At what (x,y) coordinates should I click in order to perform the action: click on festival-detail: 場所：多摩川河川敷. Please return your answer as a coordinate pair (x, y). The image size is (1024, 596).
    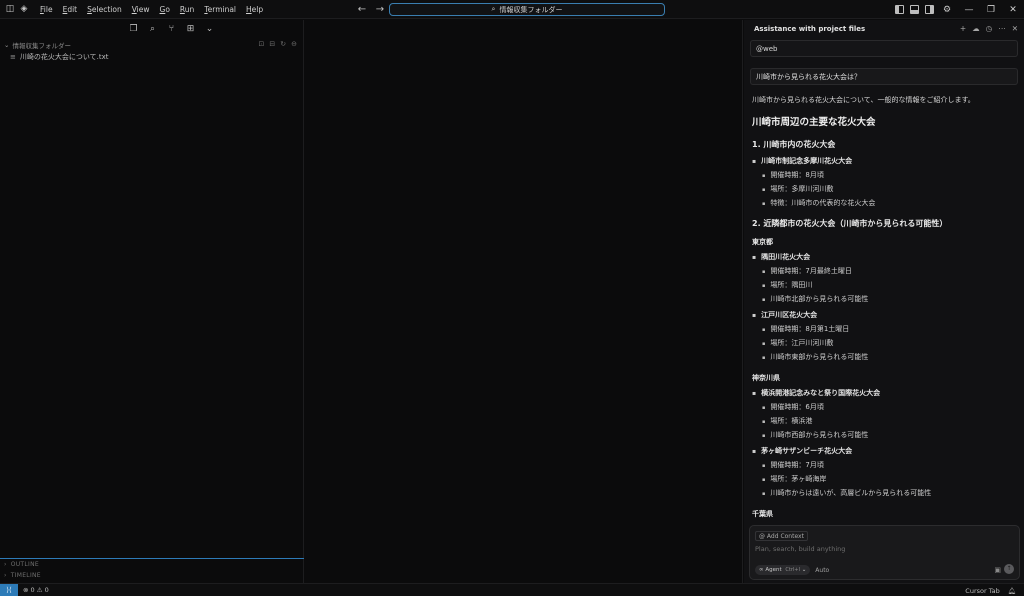
    Looking at the image, I should click on (885, 189).